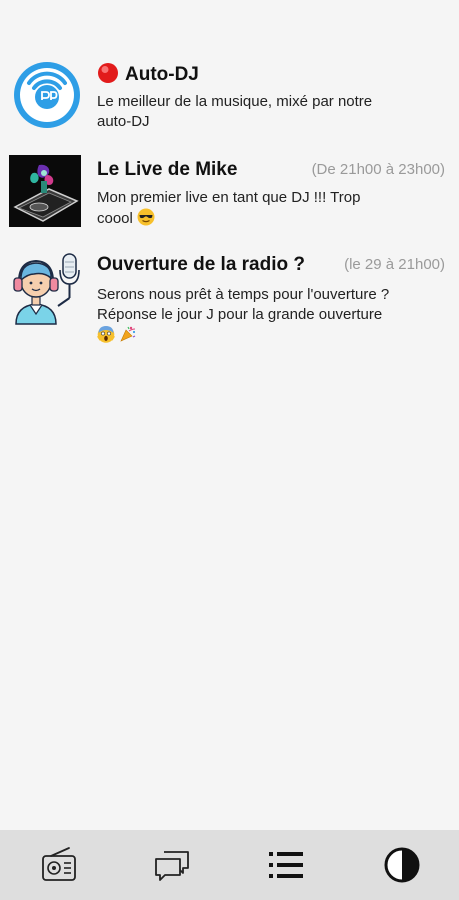 Image resolution: width=459 pixels, height=900 pixels. I want to click on radio-logo-thumbnail, so click(47, 95).